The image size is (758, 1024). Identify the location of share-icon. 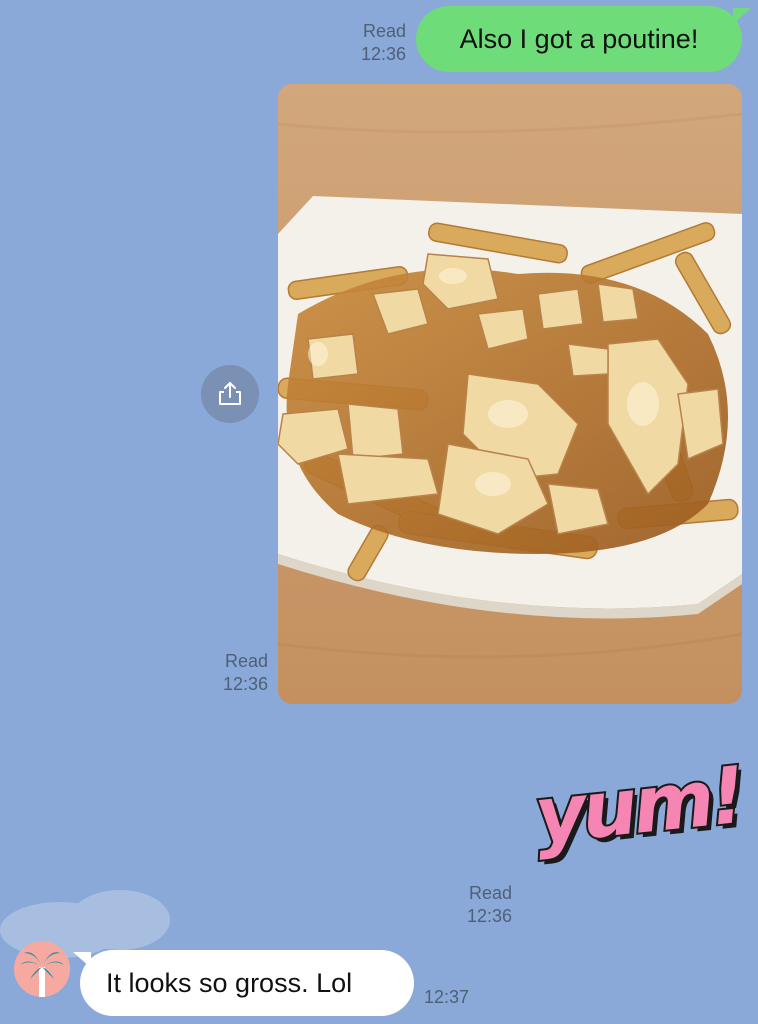
(230, 393).